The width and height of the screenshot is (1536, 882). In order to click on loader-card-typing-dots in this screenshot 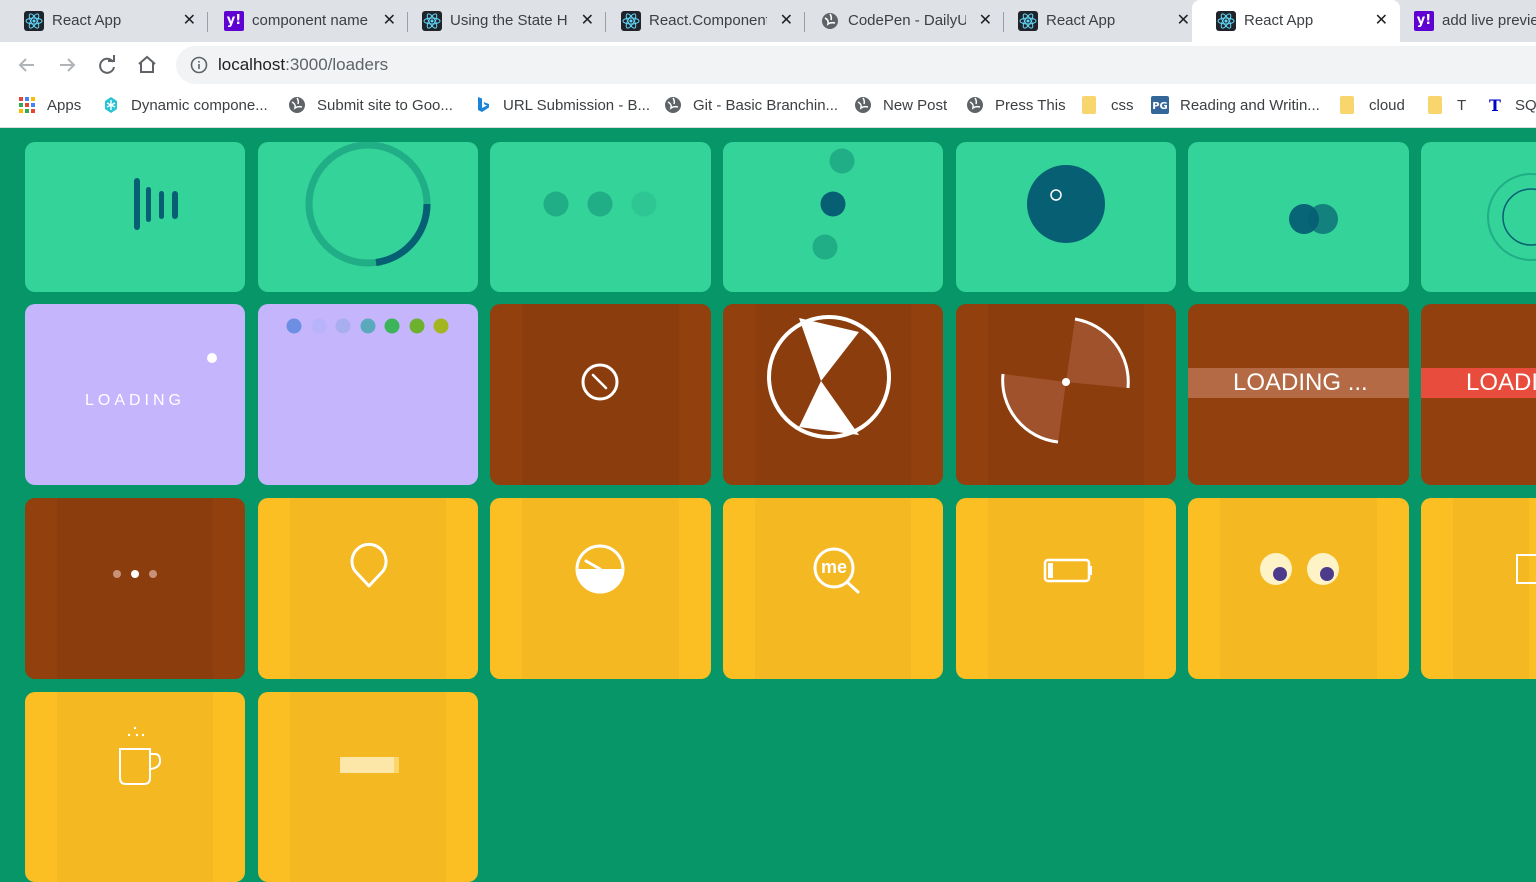, I will do `click(135, 588)`.